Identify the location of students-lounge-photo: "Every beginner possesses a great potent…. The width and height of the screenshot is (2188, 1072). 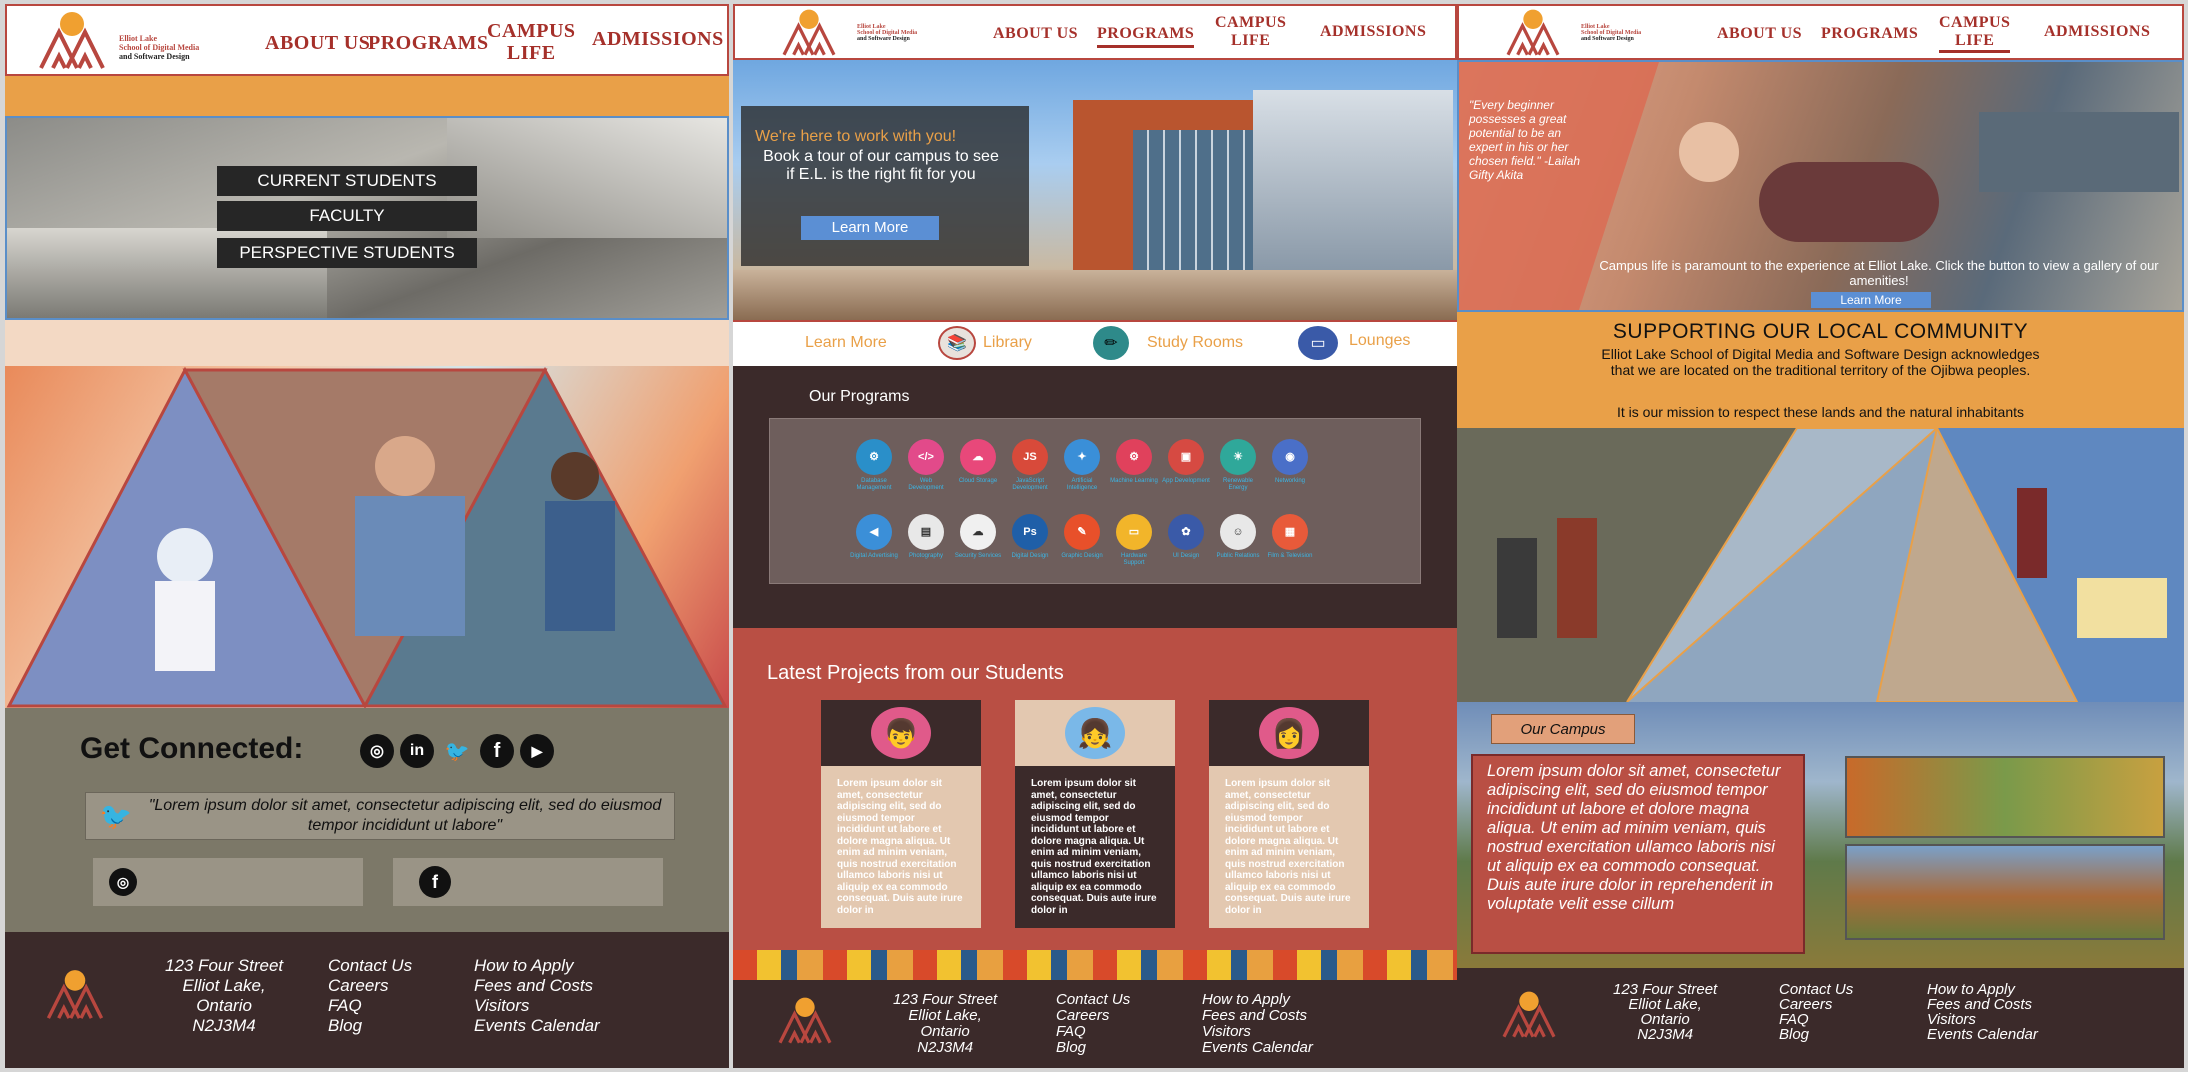
(1820, 186).